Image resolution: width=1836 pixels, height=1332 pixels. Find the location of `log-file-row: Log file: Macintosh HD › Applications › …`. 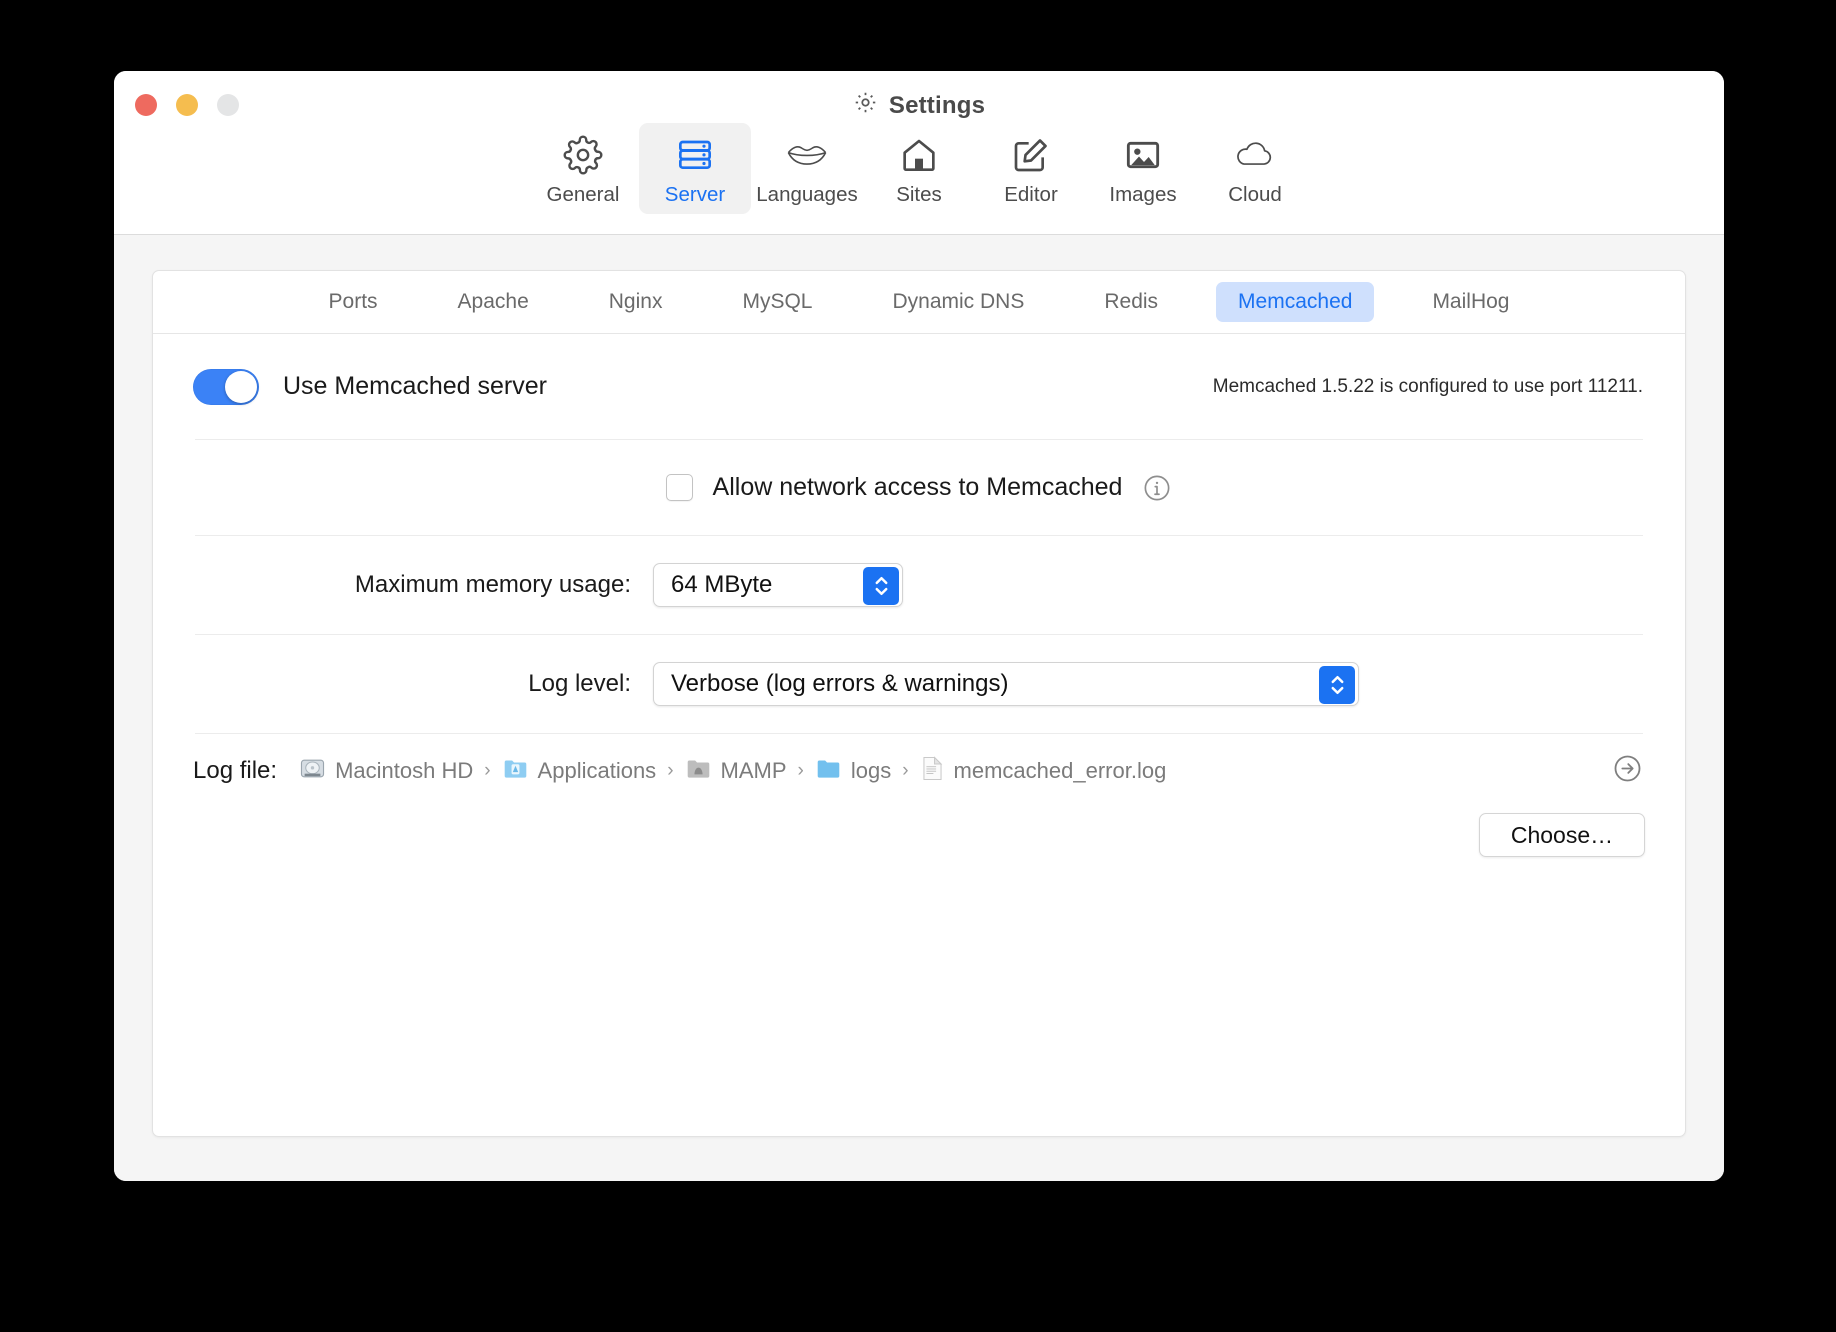

log-file-row: Log file: Macintosh HD › Applications › … is located at coordinates (919, 771).